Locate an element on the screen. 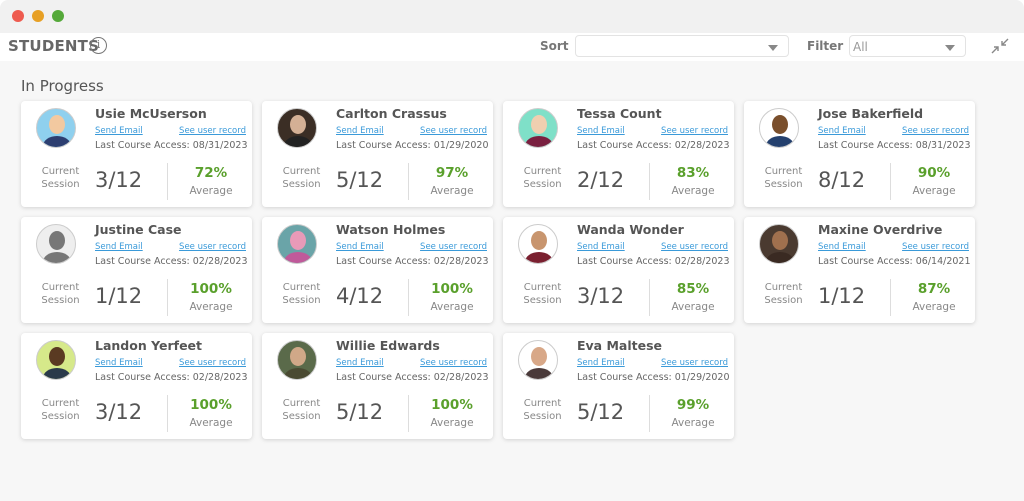 The width and height of the screenshot is (1024, 501). minimize-window-button is located at coordinates (38, 16).